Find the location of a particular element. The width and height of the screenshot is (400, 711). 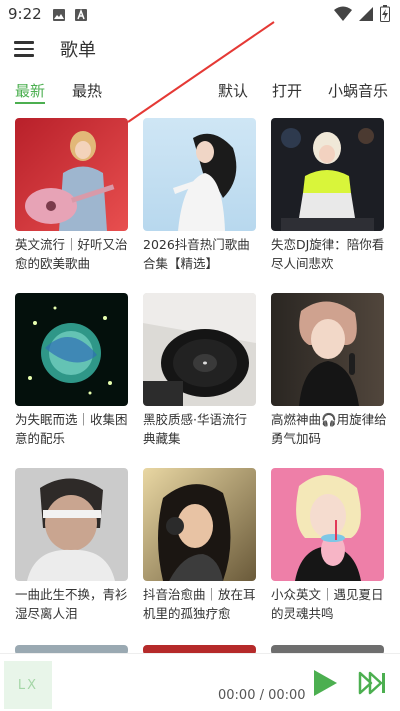

playlist-title: 失恋DJ旋律：陪你看尽人间悲欢 is located at coordinates (328, 254).